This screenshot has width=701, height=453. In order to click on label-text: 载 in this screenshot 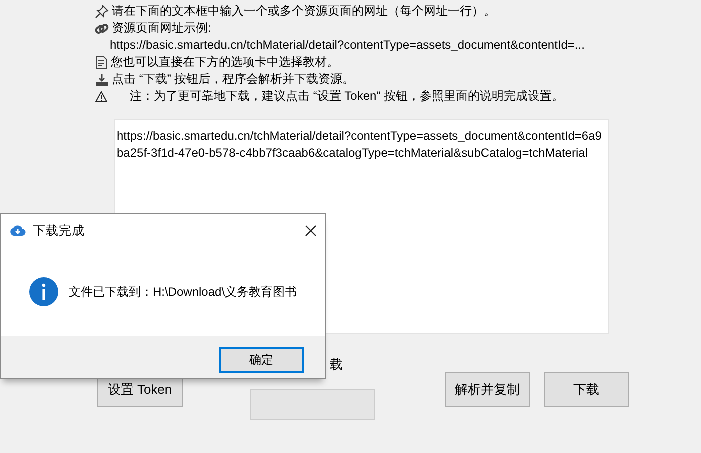, I will do `click(337, 365)`.